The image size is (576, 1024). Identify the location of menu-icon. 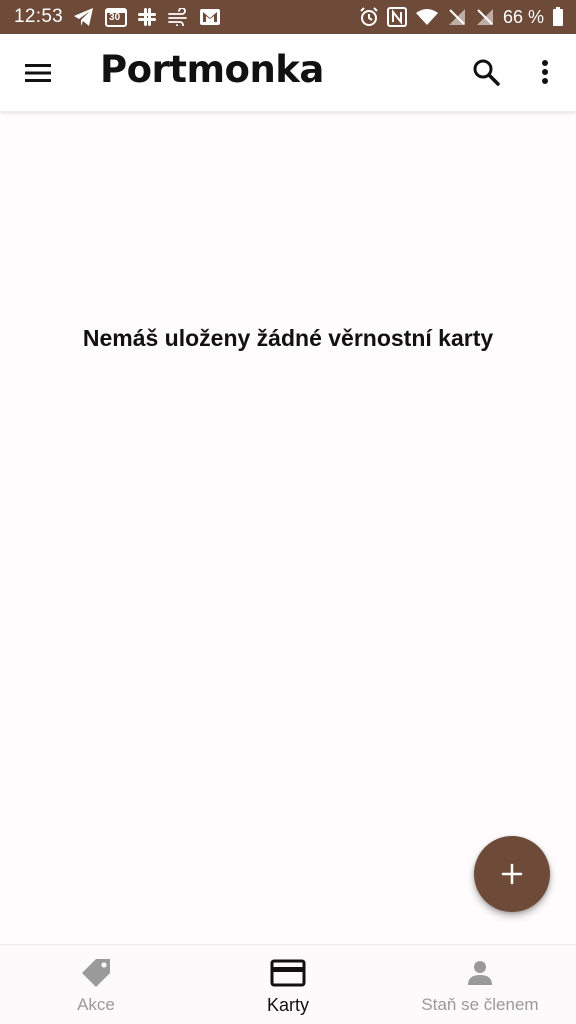
(38, 73).